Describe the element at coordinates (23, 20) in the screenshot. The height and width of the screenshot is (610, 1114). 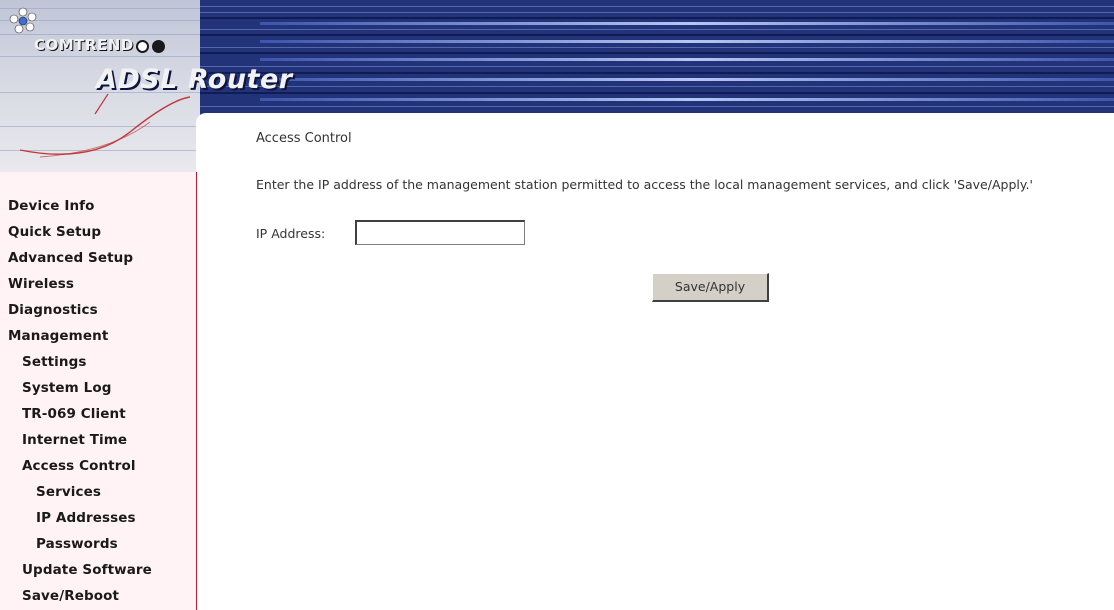
I see `flower-logo-icon` at that location.